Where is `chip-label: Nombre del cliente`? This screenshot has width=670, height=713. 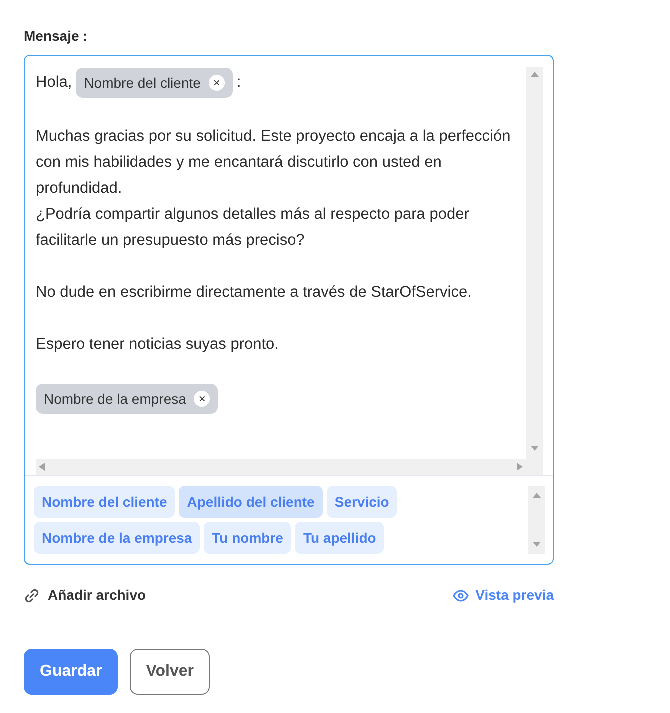 chip-label: Nombre del cliente is located at coordinates (142, 83).